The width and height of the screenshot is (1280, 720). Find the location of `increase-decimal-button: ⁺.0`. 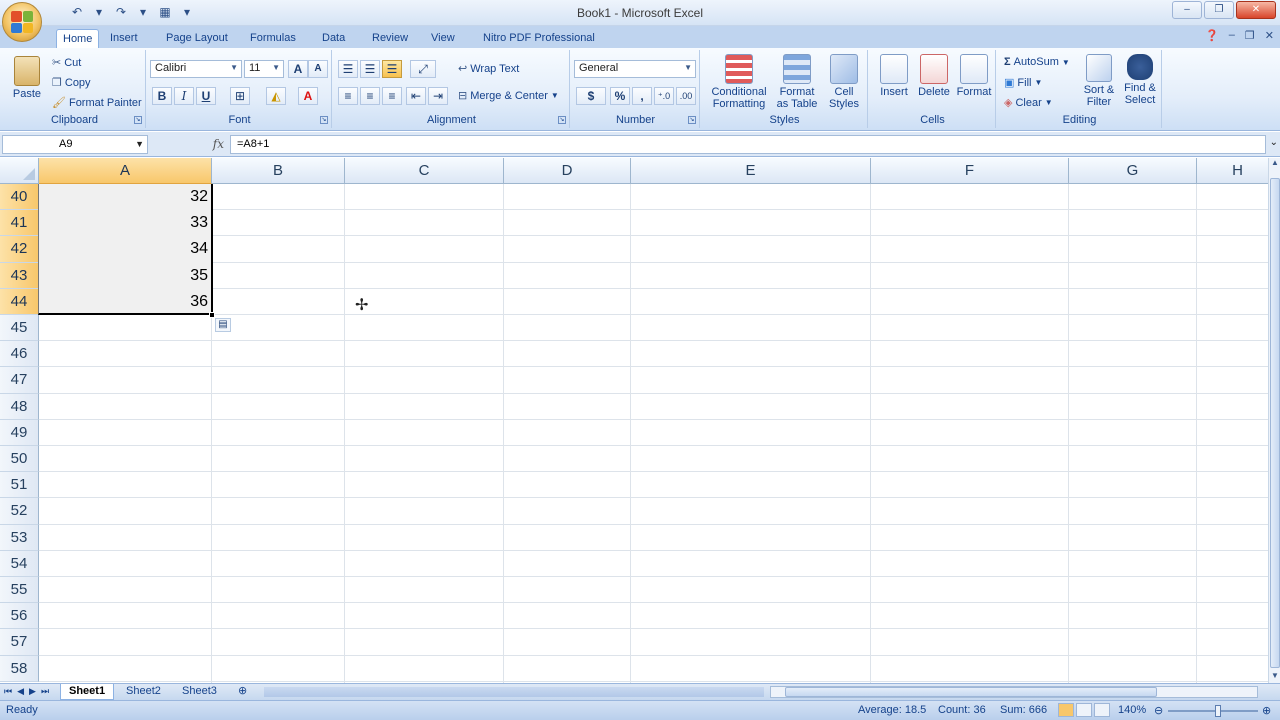

increase-decimal-button: ⁺.0 is located at coordinates (664, 96).